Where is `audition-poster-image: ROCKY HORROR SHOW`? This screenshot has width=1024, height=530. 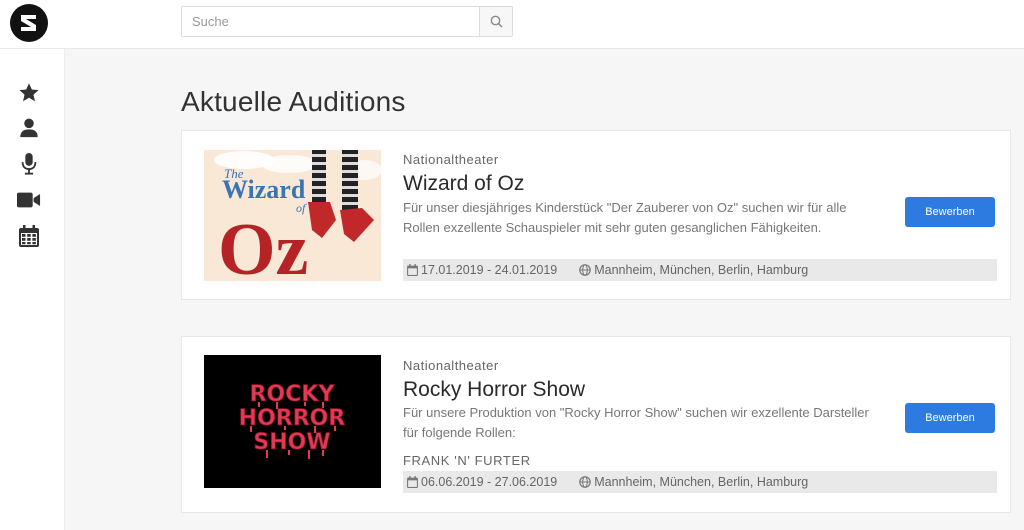 audition-poster-image: ROCKY HORROR SHOW is located at coordinates (292, 421).